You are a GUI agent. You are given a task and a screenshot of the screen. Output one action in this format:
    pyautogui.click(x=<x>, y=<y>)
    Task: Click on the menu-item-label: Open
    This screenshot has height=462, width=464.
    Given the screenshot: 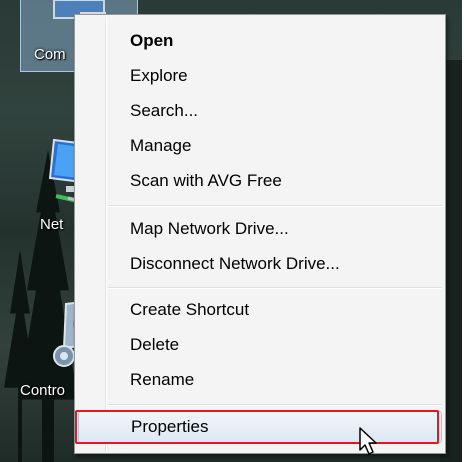 What is the action you would take?
    pyautogui.click(x=152, y=40)
    